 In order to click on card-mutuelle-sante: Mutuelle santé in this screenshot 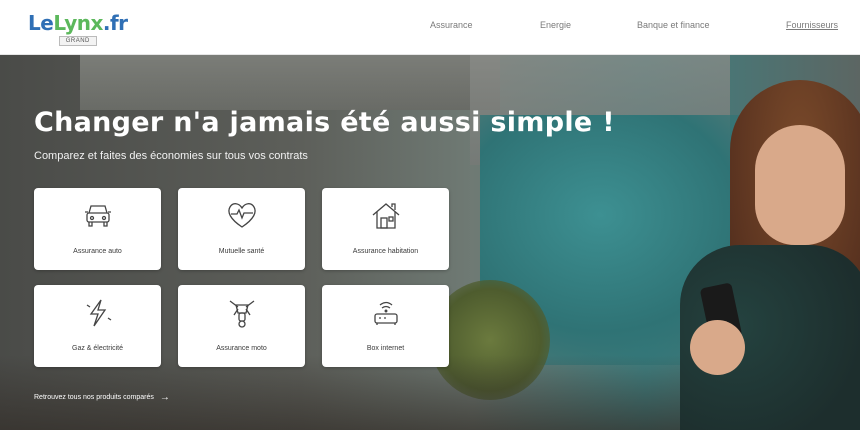, I will do `click(241, 229)`.